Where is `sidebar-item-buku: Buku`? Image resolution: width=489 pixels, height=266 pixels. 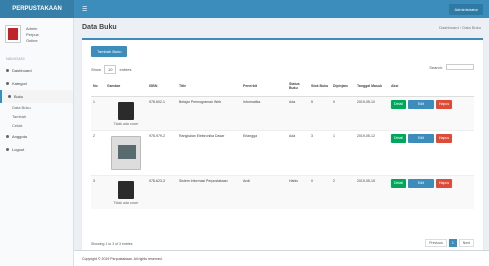 sidebar-item-buku: Buku is located at coordinates (36, 96).